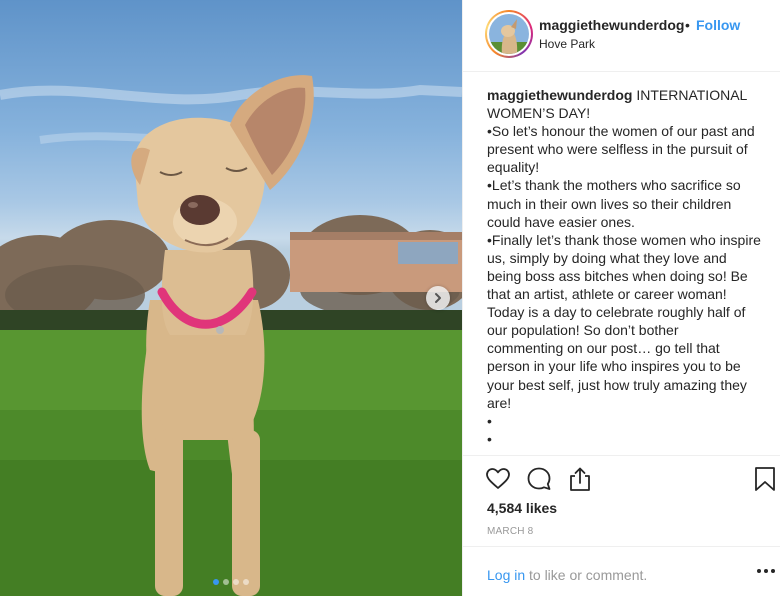 The image size is (780, 596). What do you see at coordinates (559, 95) in the screenshot?
I see `caption-username: maggiethewunderdog` at bounding box center [559, 95].